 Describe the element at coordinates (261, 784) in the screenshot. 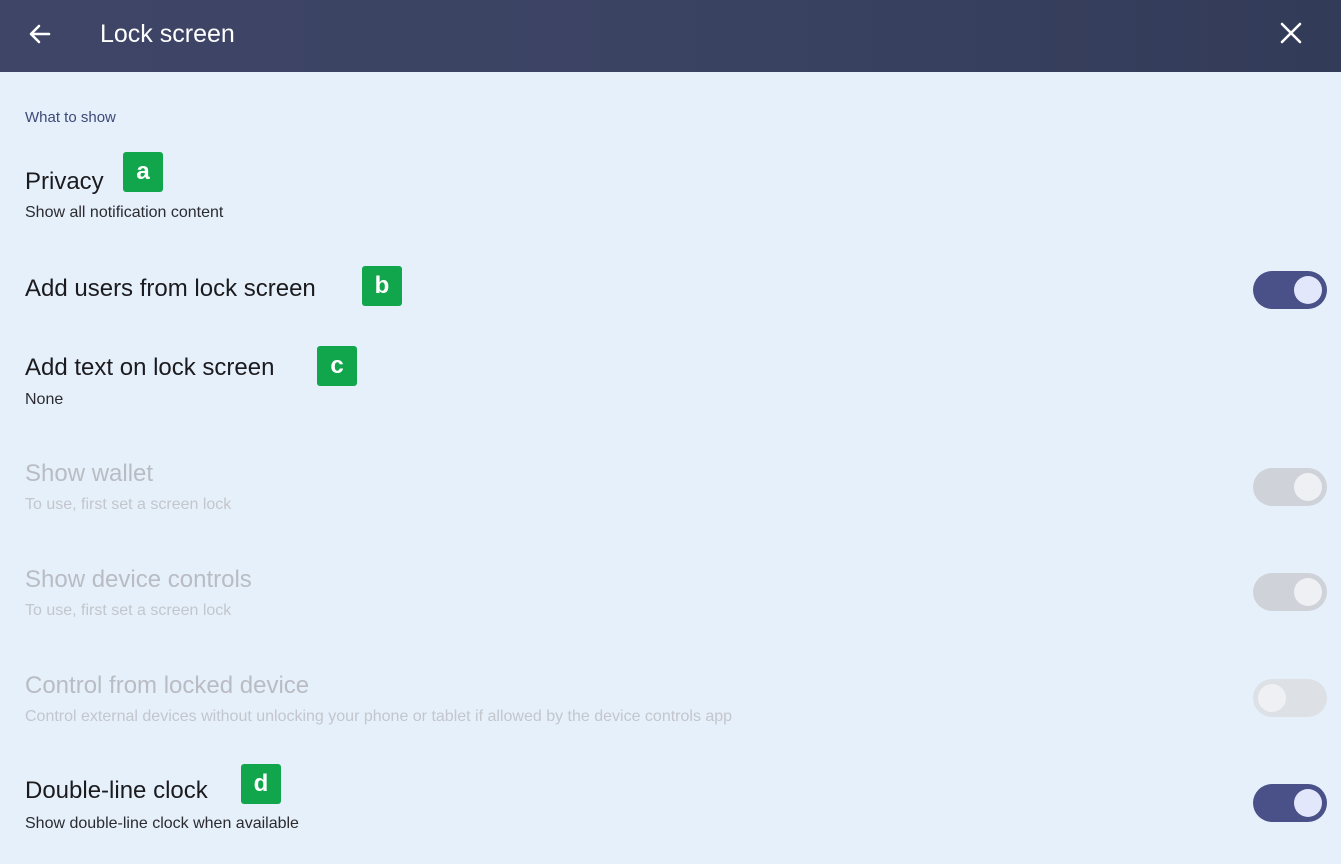

I see `annotation-badge-d: d` at that location.